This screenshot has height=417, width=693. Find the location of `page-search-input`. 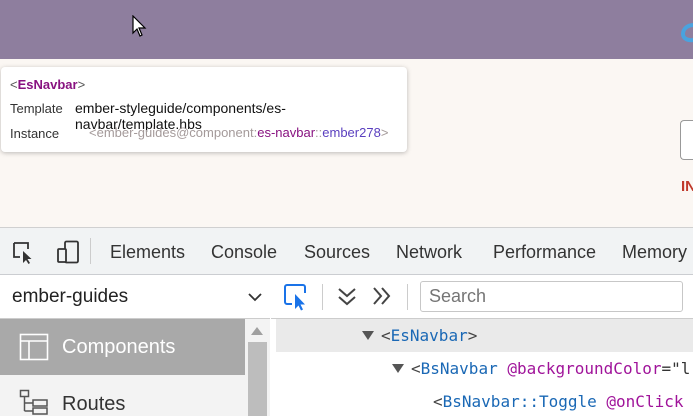

page-search-input is located at coordinates (686, 140).